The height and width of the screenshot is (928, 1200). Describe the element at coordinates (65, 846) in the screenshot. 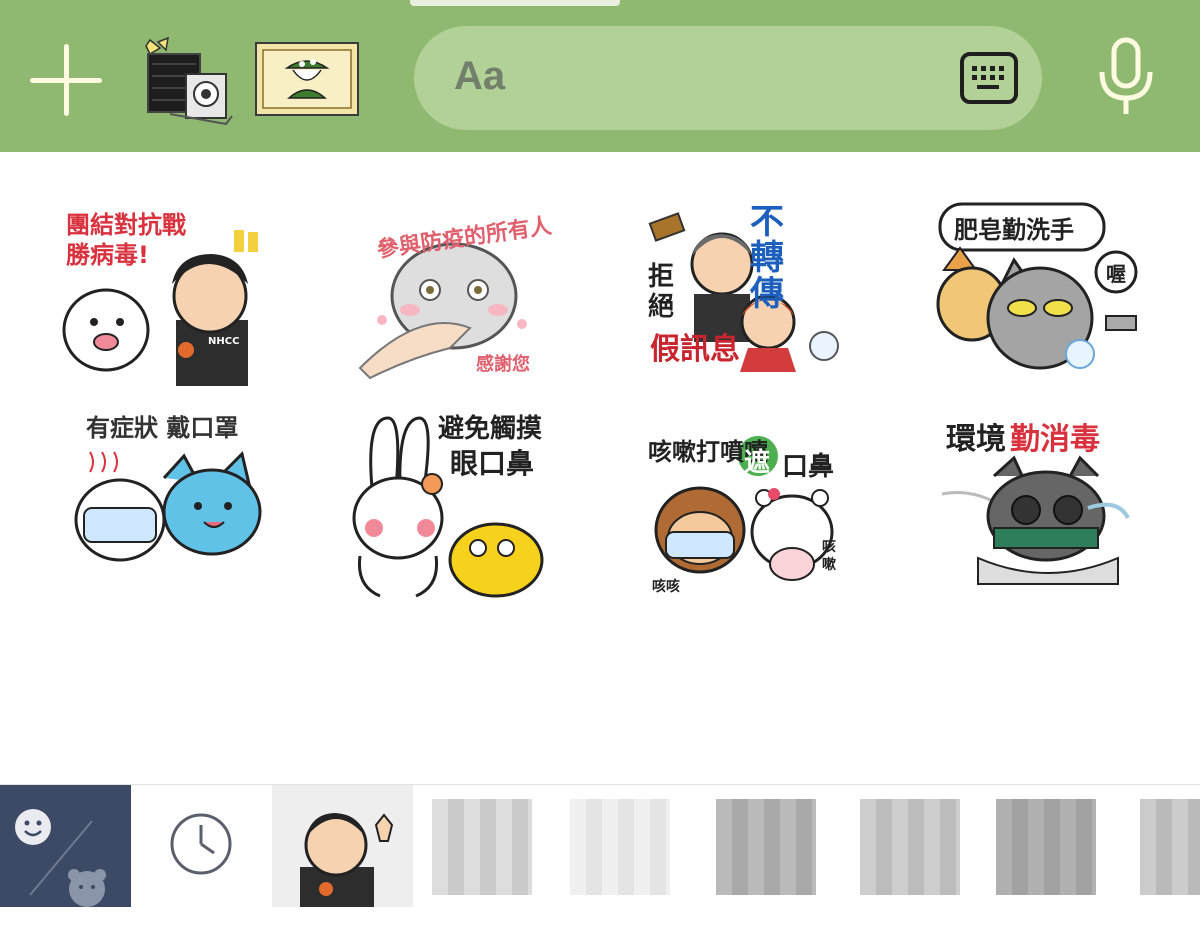

I see `emoji-tab` at that location.